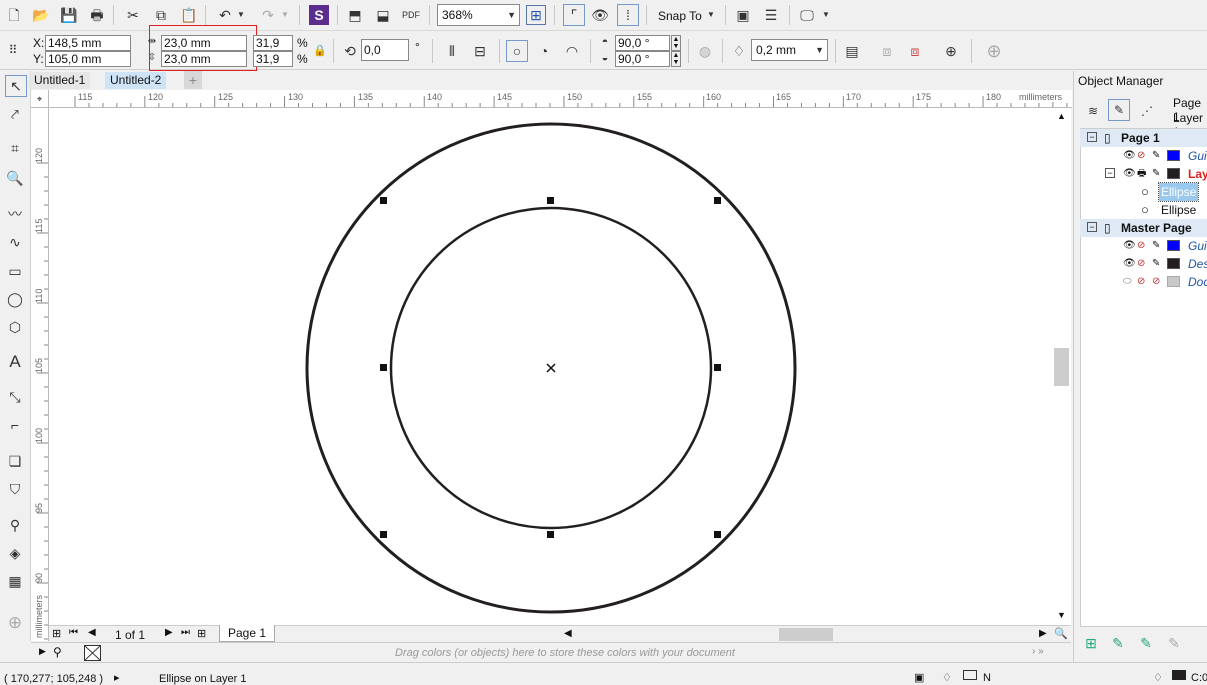 Image resolution: width=1207 pixels, height=685 pixels. I want to click on open-folder-icon: 📂, so click(41, 15).